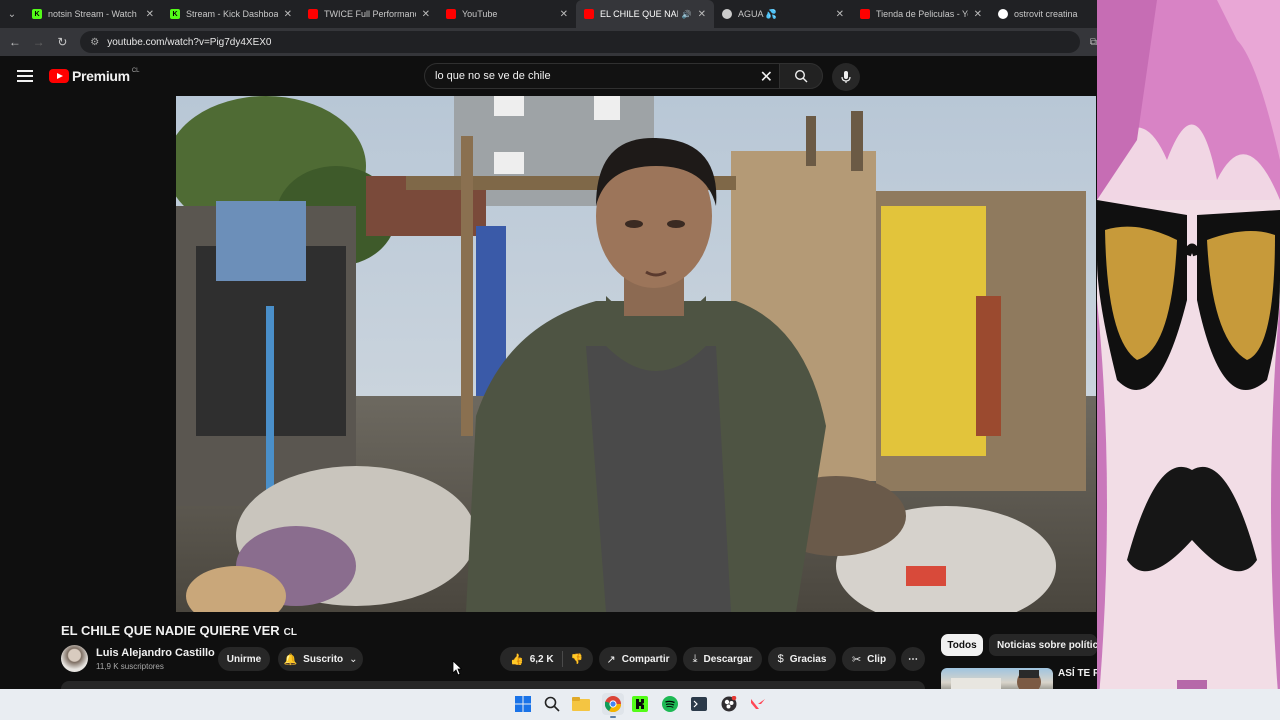 The width and height of the screenshot is (1280, 720). I want to click on url-text: youtube.com/watch?v=Pig7dy4XEX0, so click(189, 42).